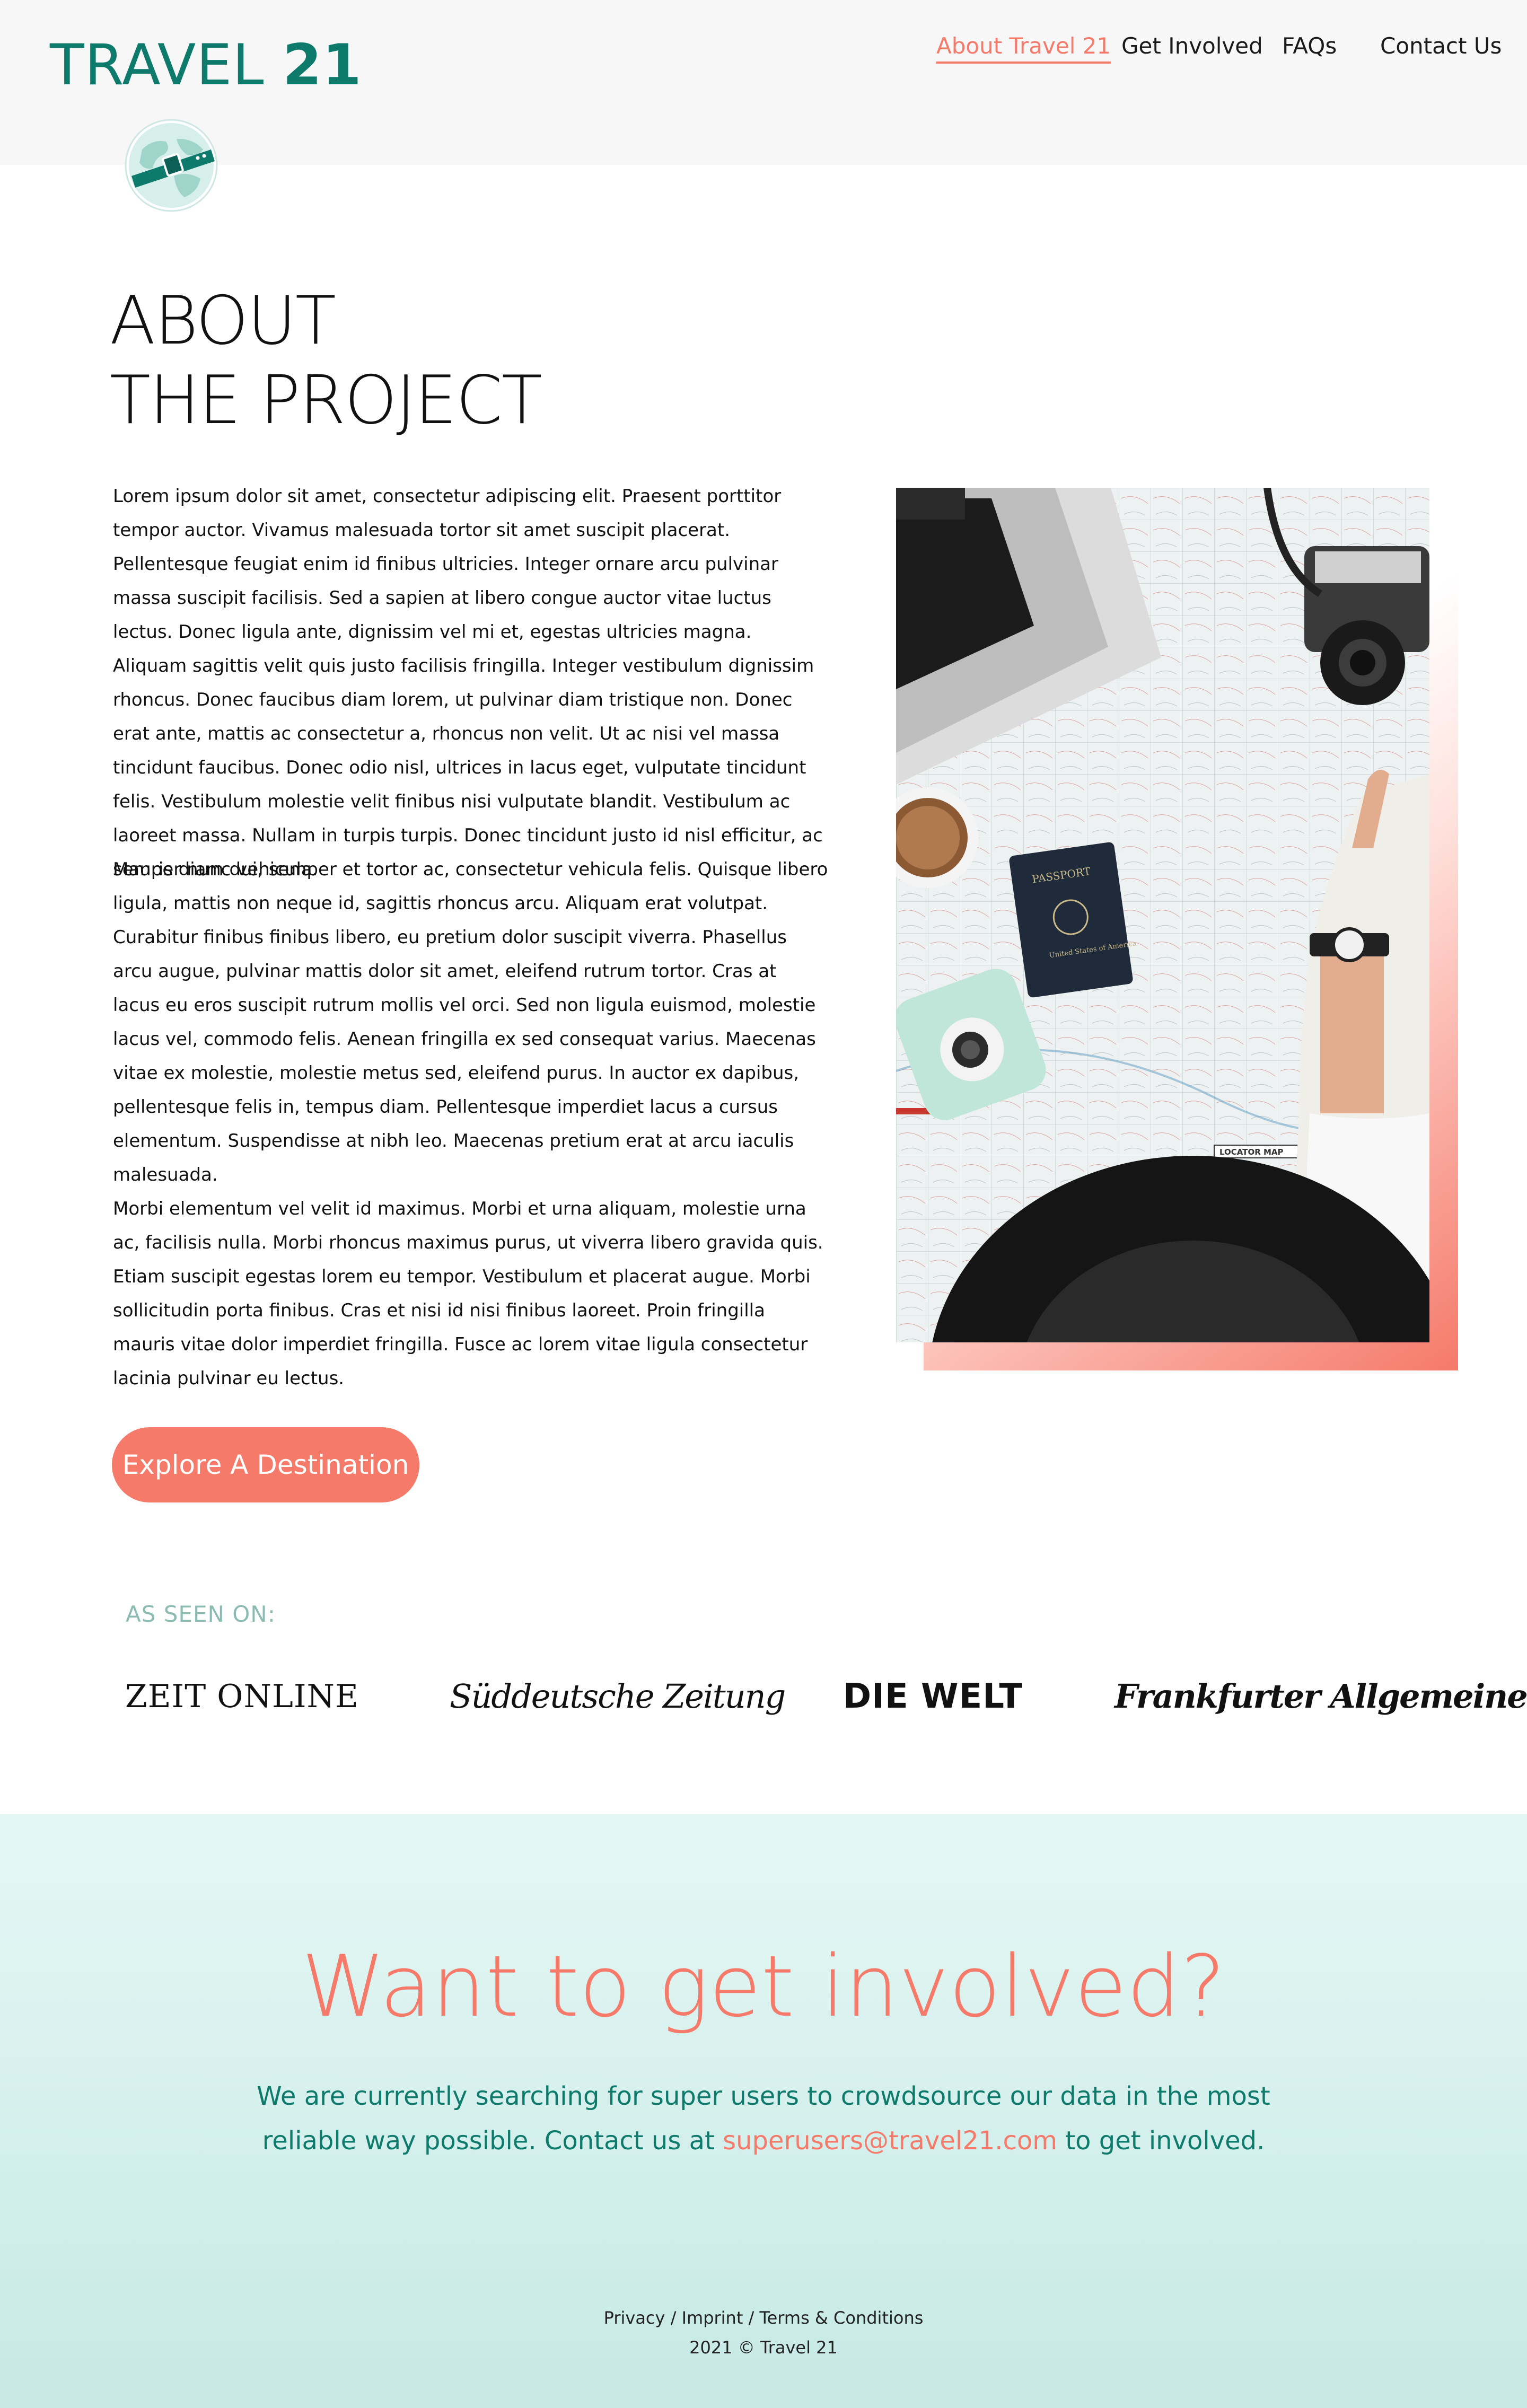 The image size is (1527, 2408). I want to click on get-involved-text-after: to get involved., so click(1161, 2141).